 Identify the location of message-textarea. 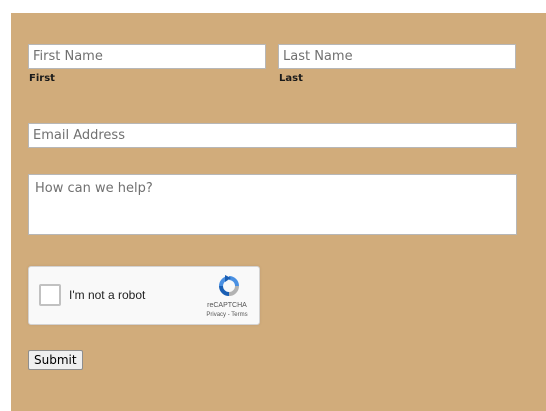
(272, 204).